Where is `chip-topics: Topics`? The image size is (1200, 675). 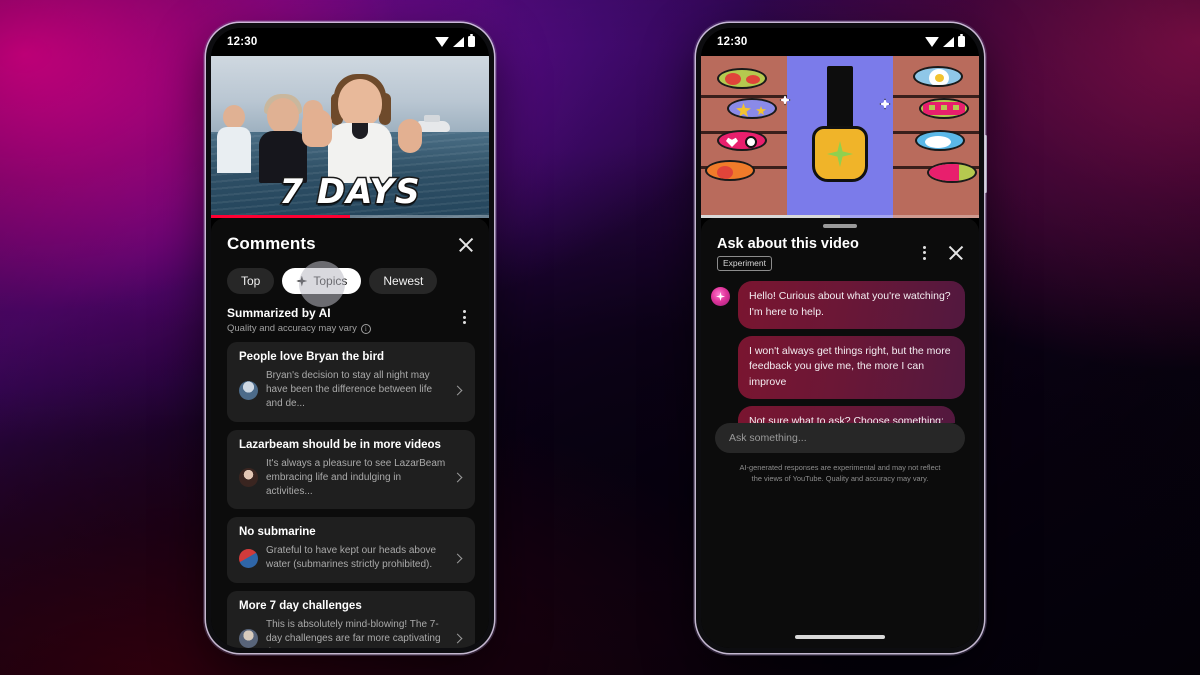 chip-topics: Topics is located at coordinates (322, 283).